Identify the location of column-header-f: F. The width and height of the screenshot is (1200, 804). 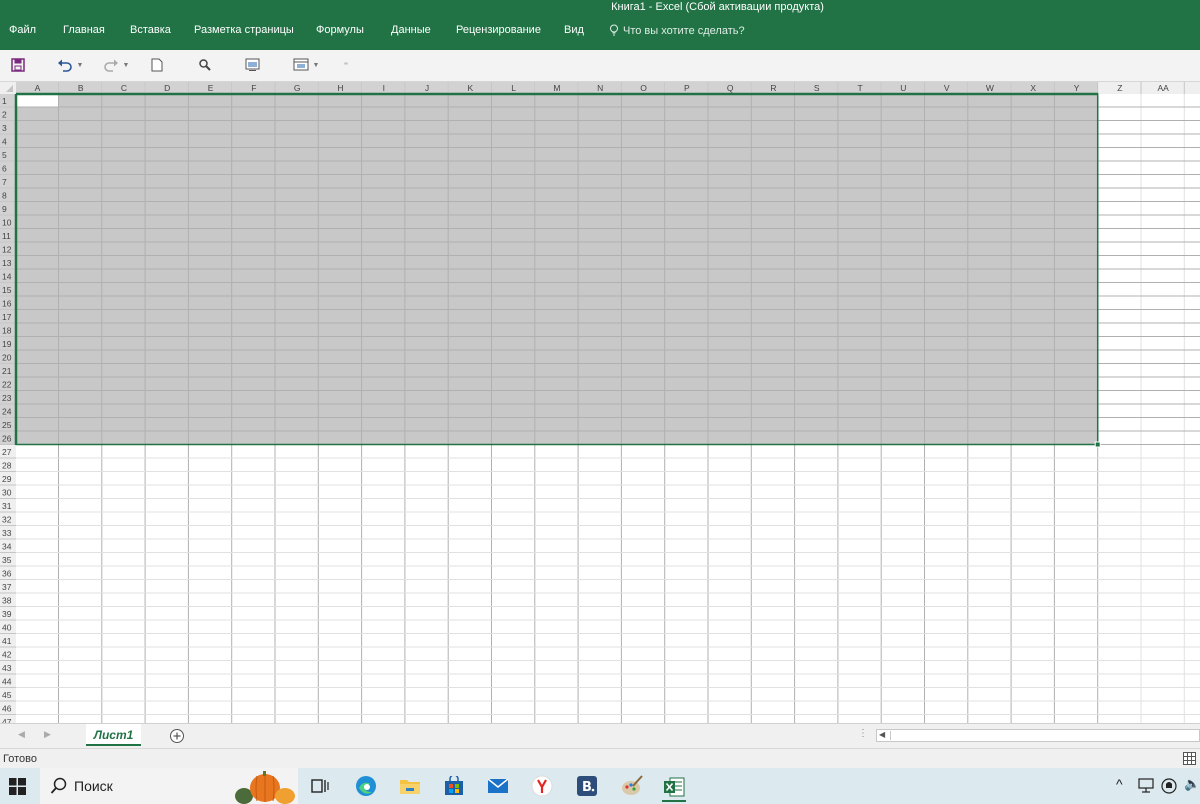
(253, 88).